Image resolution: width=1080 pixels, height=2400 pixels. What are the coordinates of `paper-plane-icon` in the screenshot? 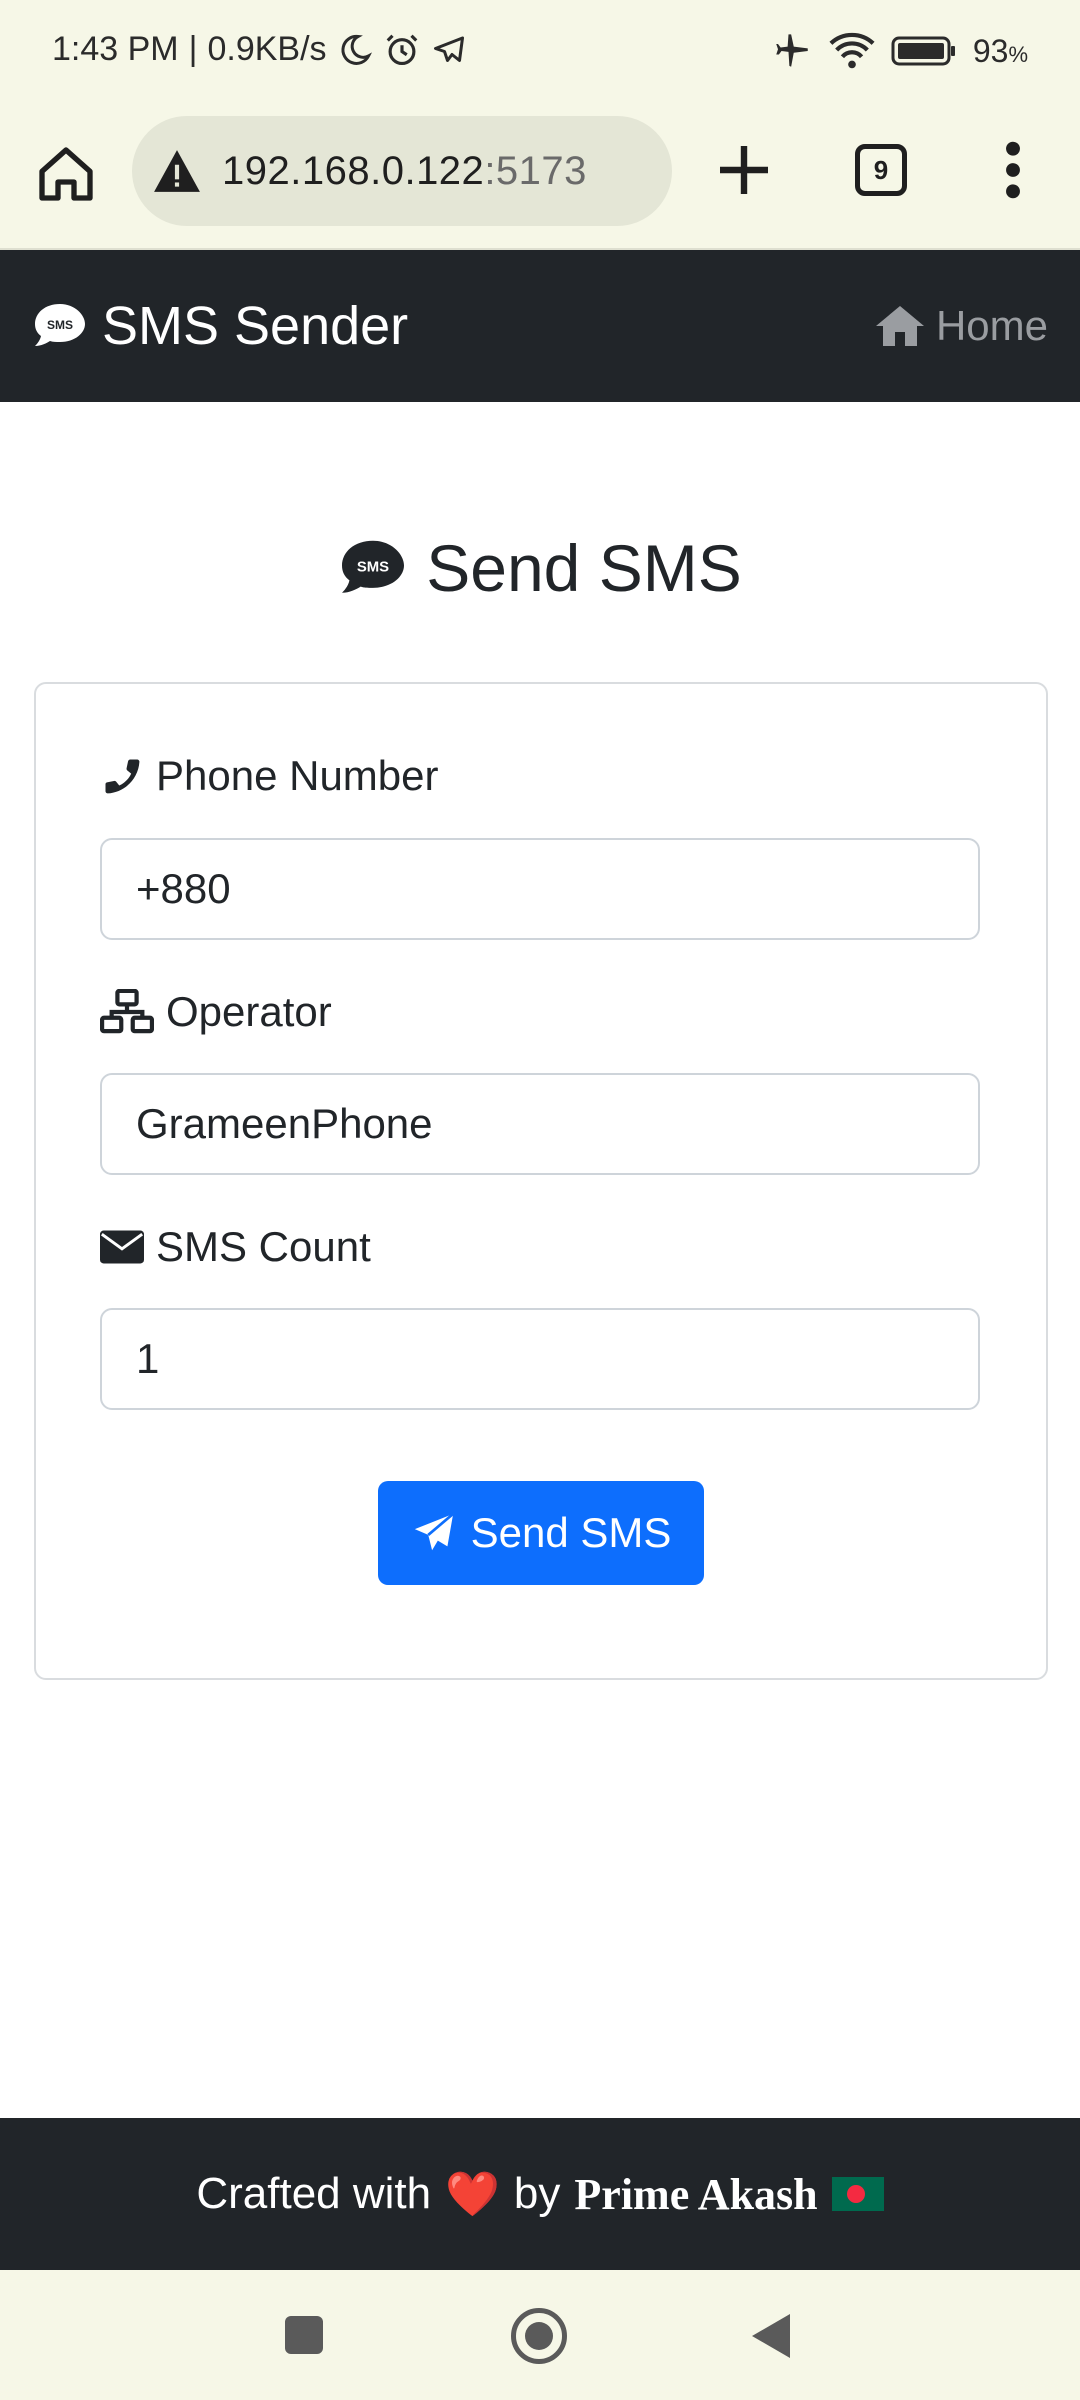 It's located at (434, 1531).